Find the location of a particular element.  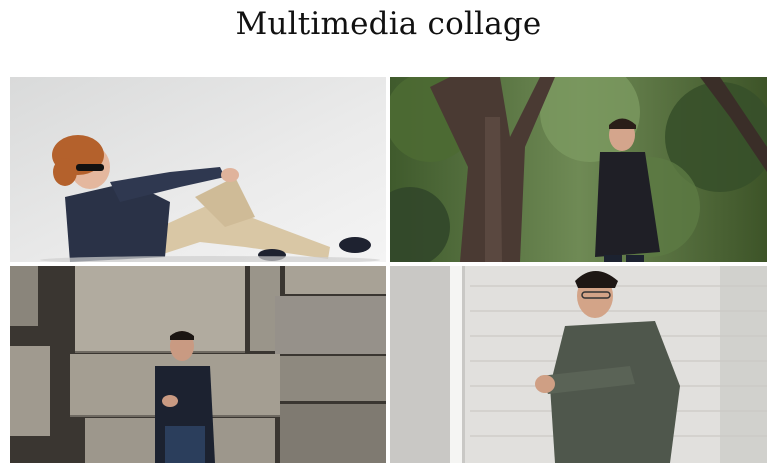

page-title: Multimedia collage is located at coordinates (388, 24).